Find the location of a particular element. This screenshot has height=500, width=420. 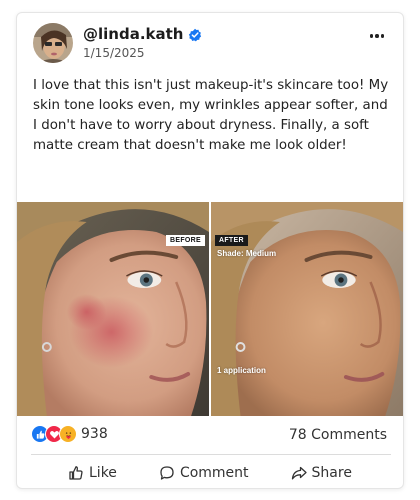

avatar is located at coordinates (53, 43).